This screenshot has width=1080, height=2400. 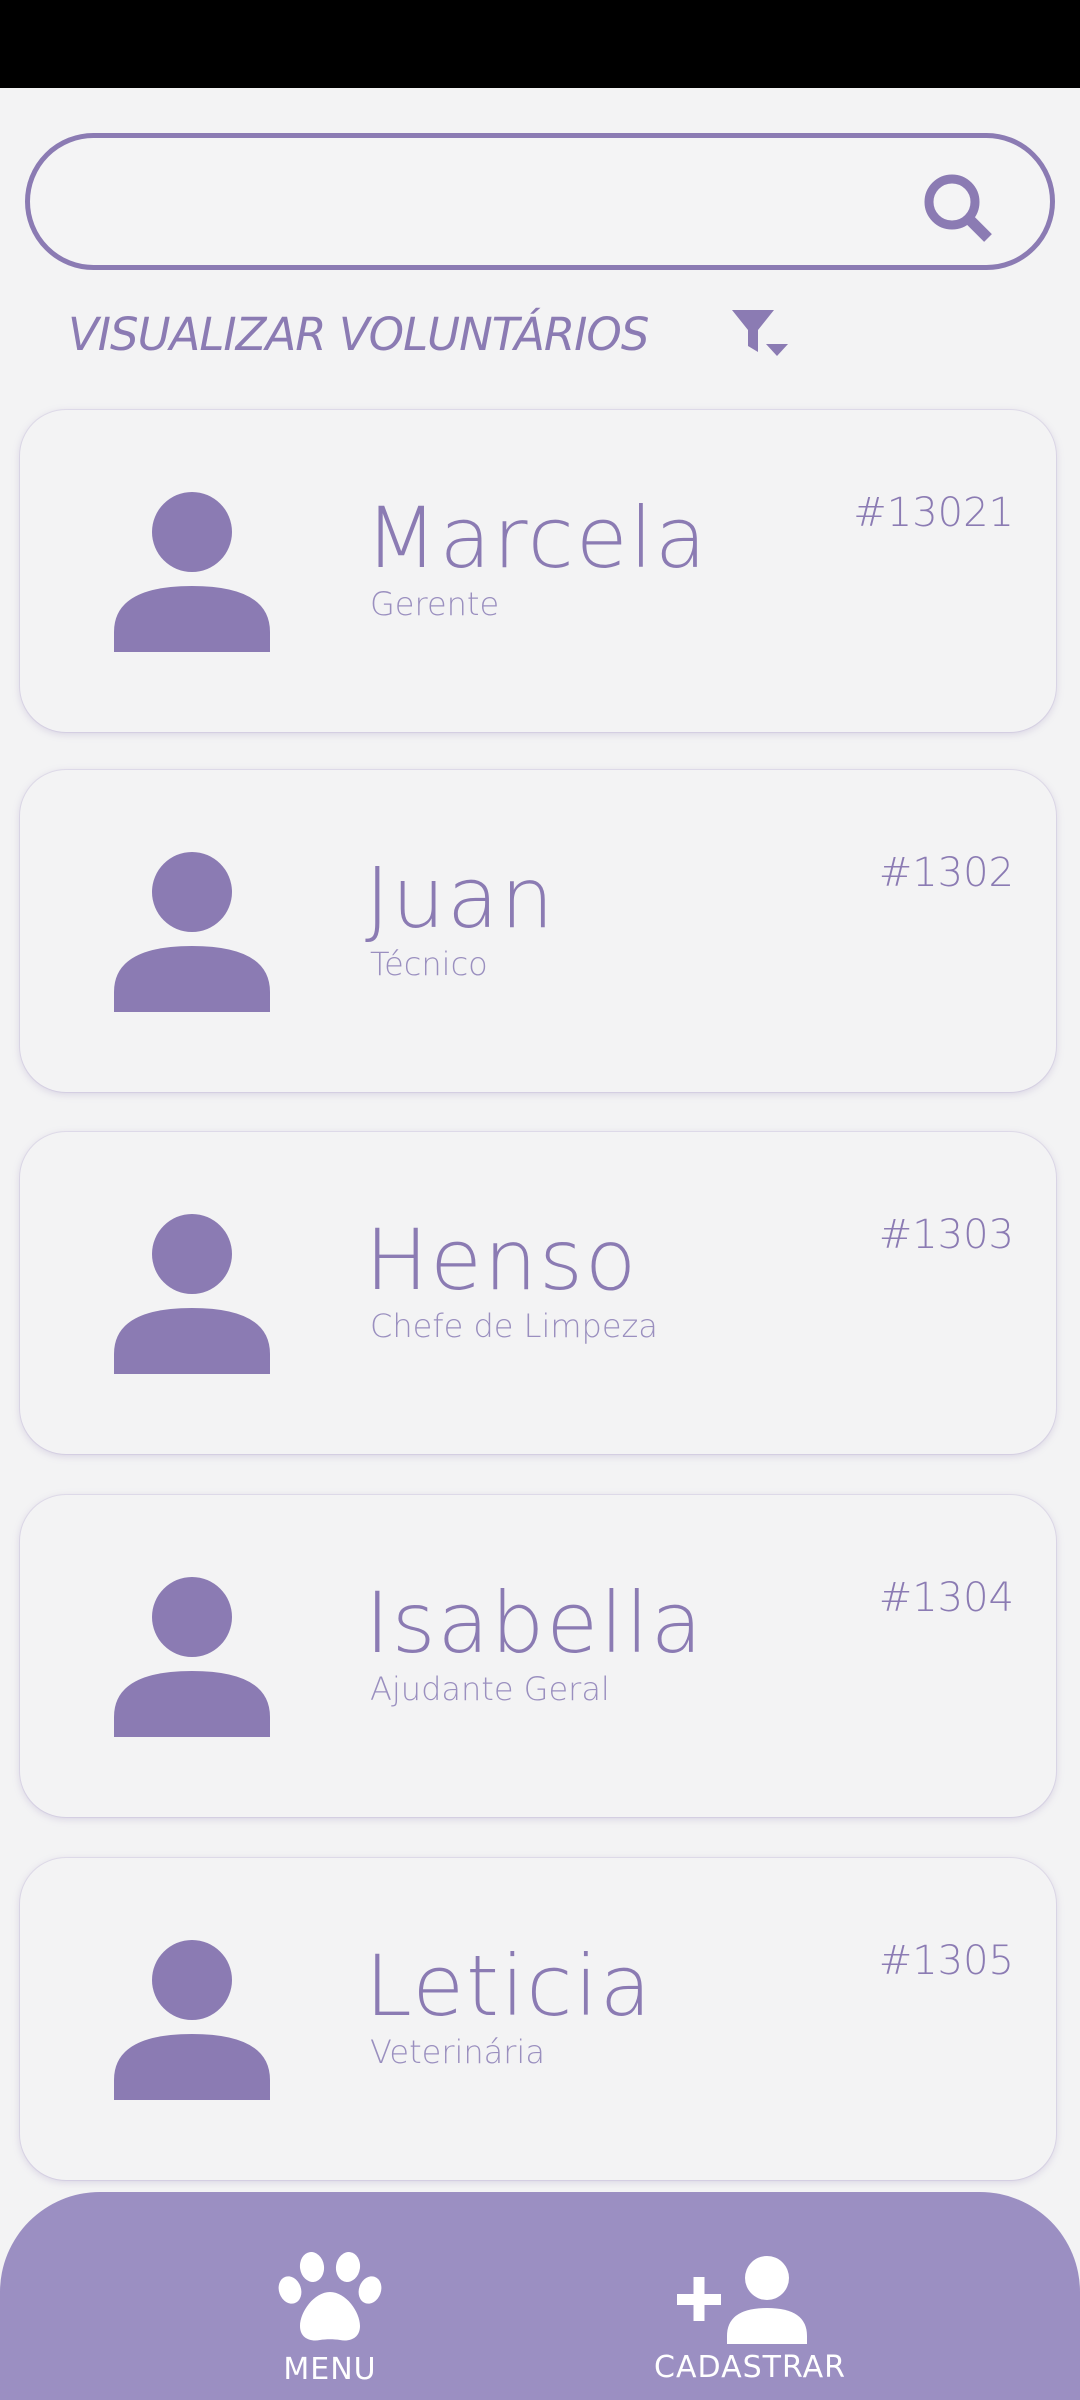 I want to click on volunteer-name: Marcela, so click(x=537, y=538).